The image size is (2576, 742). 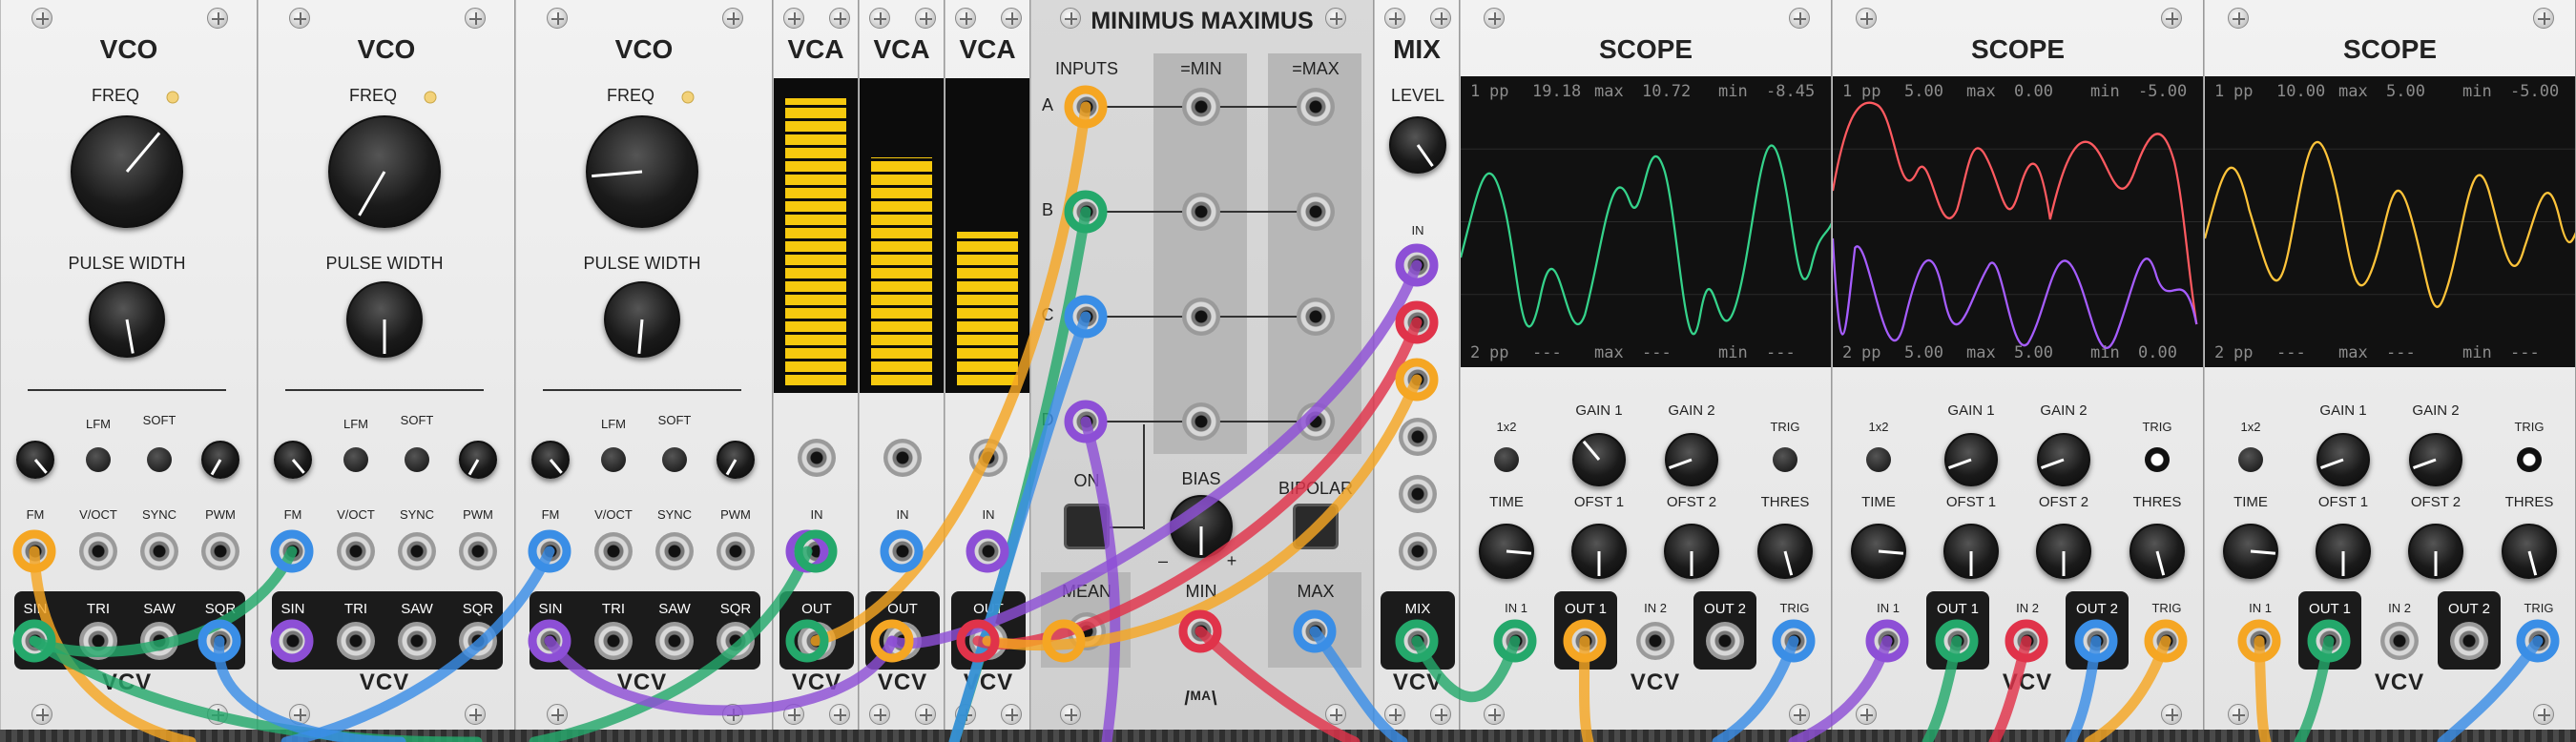 I want to click on mix-output, so click(x=1418, y=641).